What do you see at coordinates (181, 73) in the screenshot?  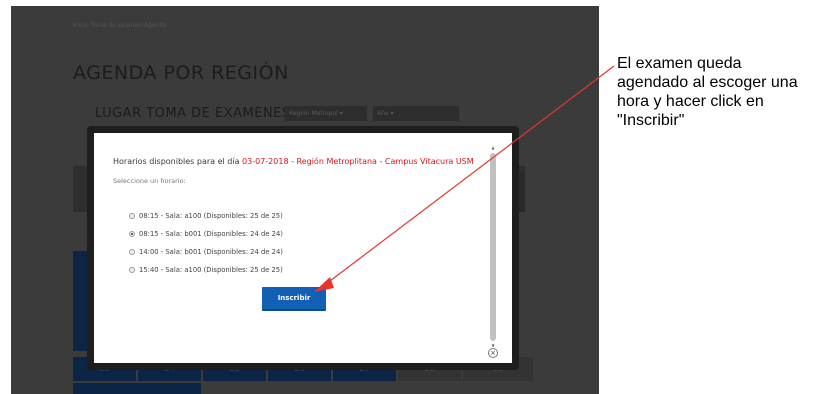 I see `page-title: AGENDA POR REGIÓN` at bounding box center [181, 73].